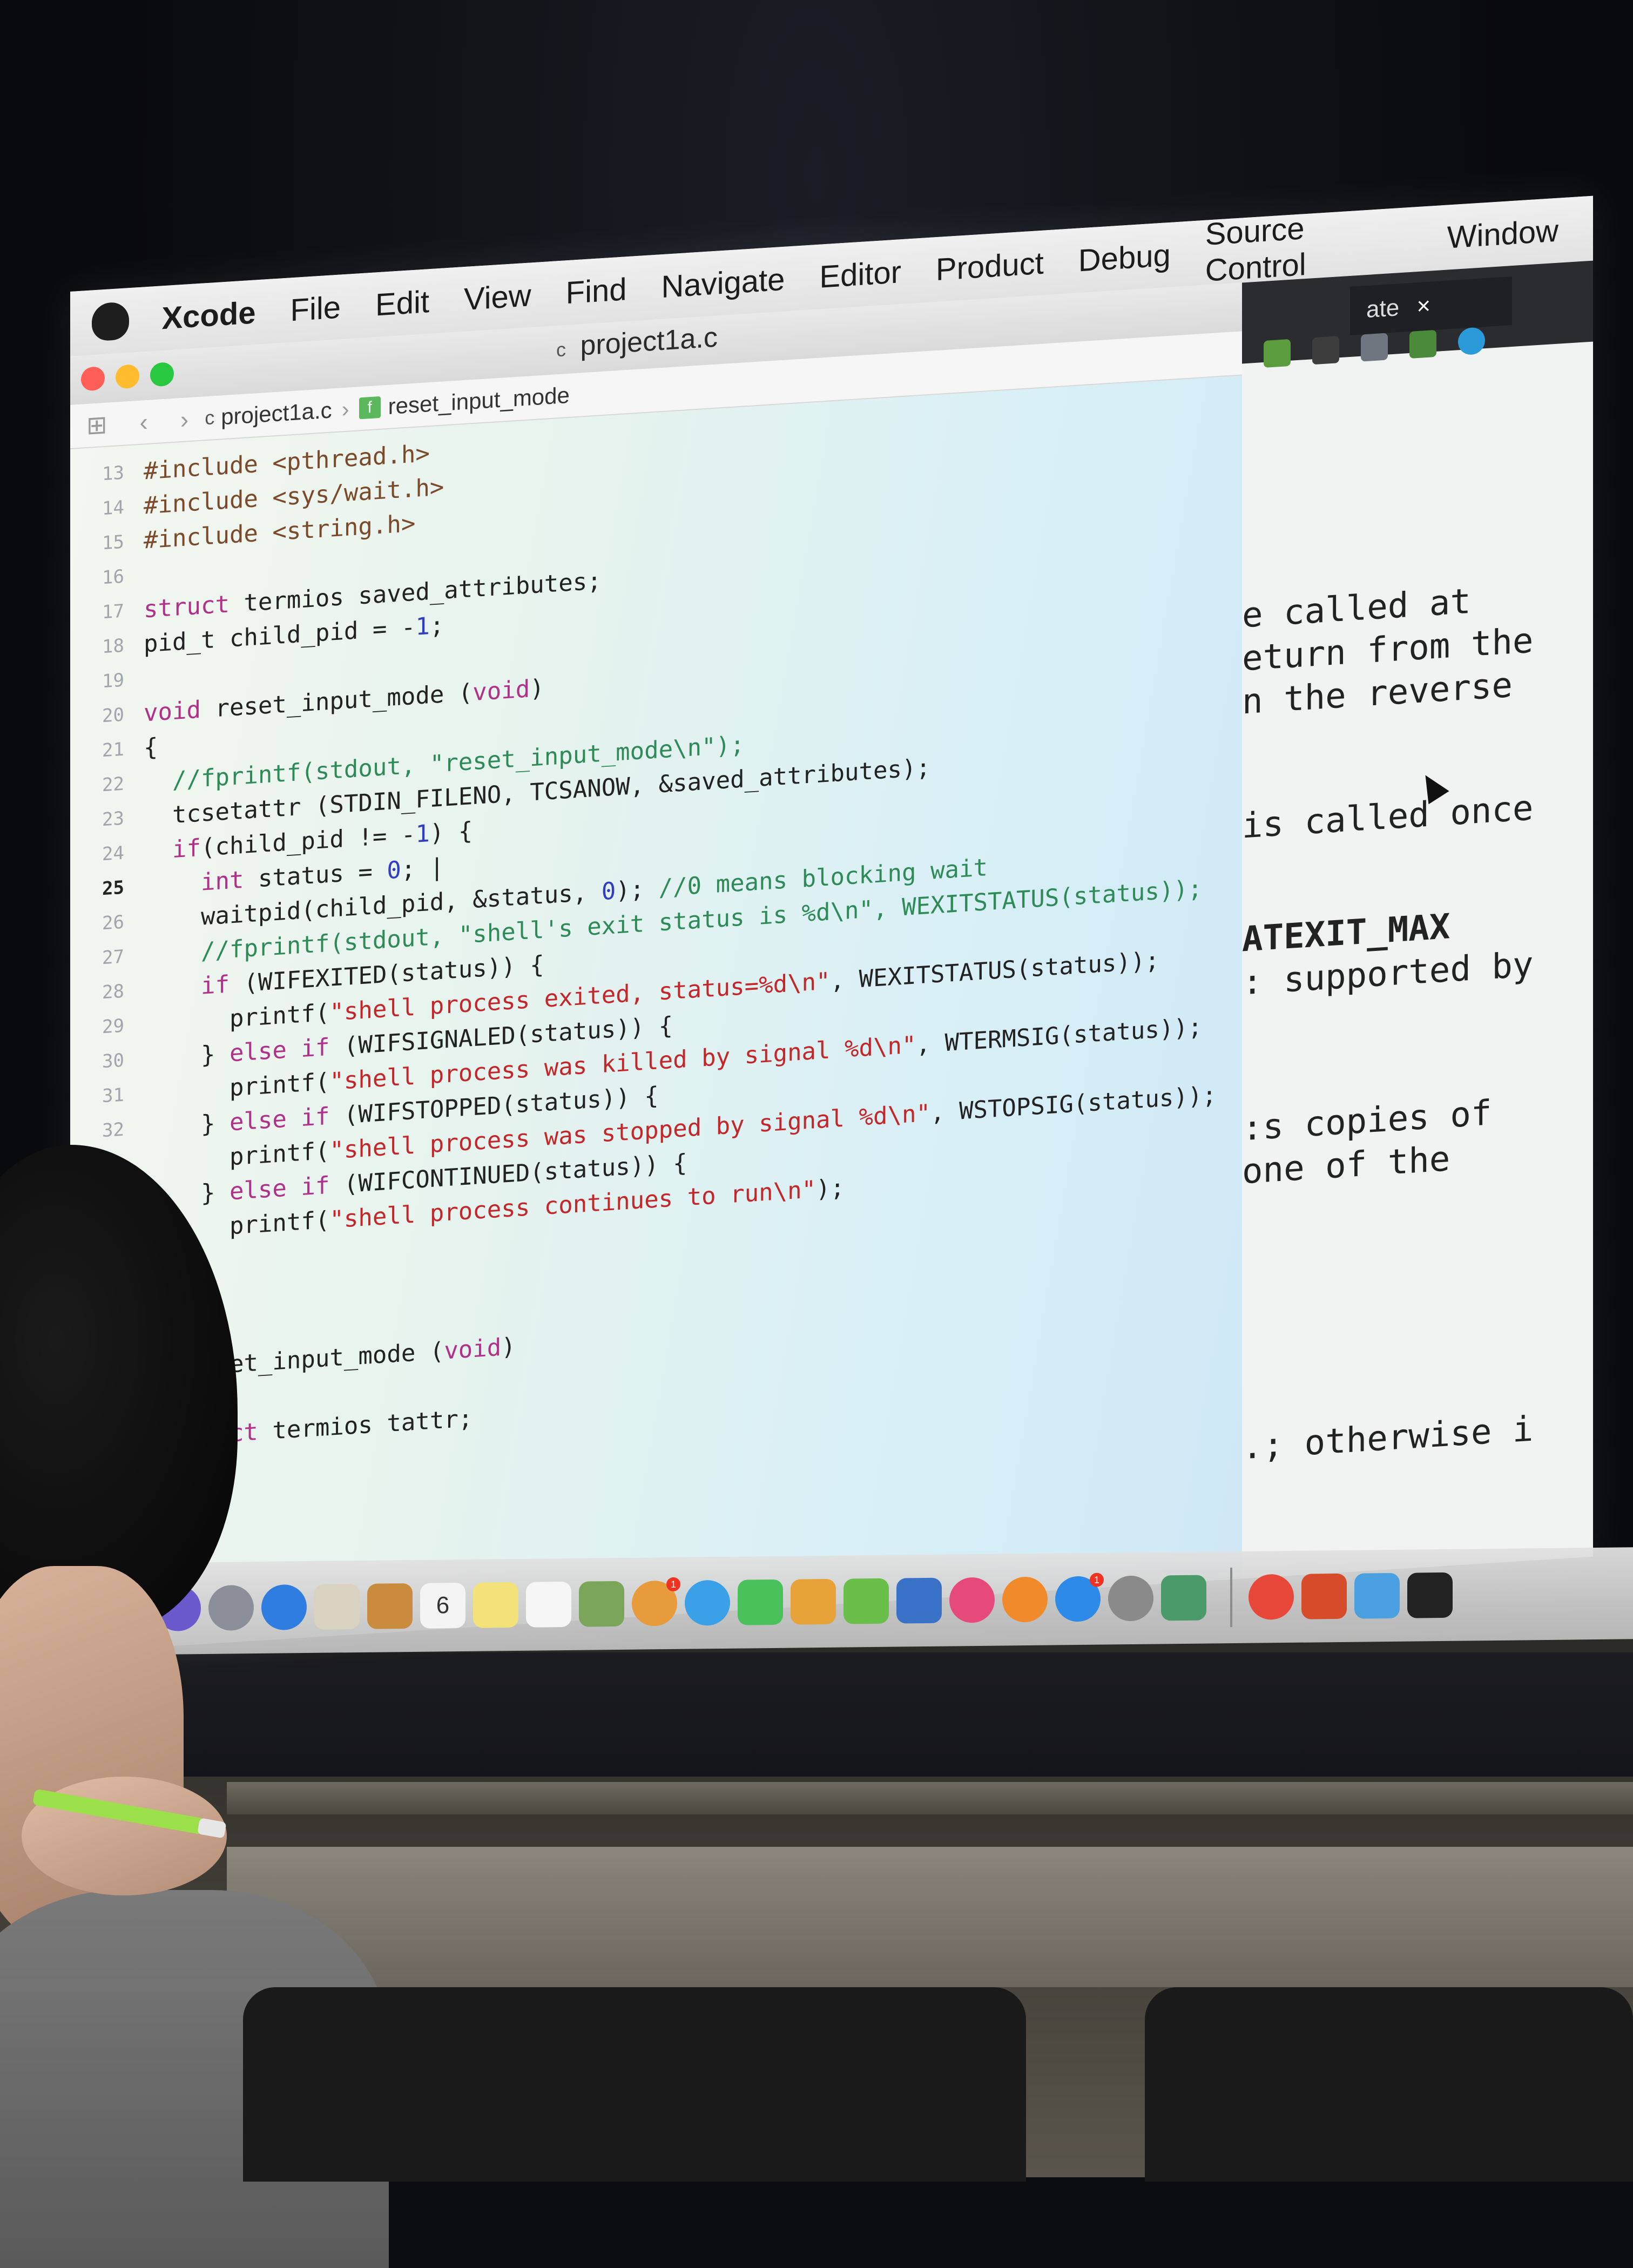 This screenshot has width=1633, height=2268. What do you see at coordinates (390, 1606) in the screenshot?
I see `contacts-icon` at bounding box center [390, 1606].